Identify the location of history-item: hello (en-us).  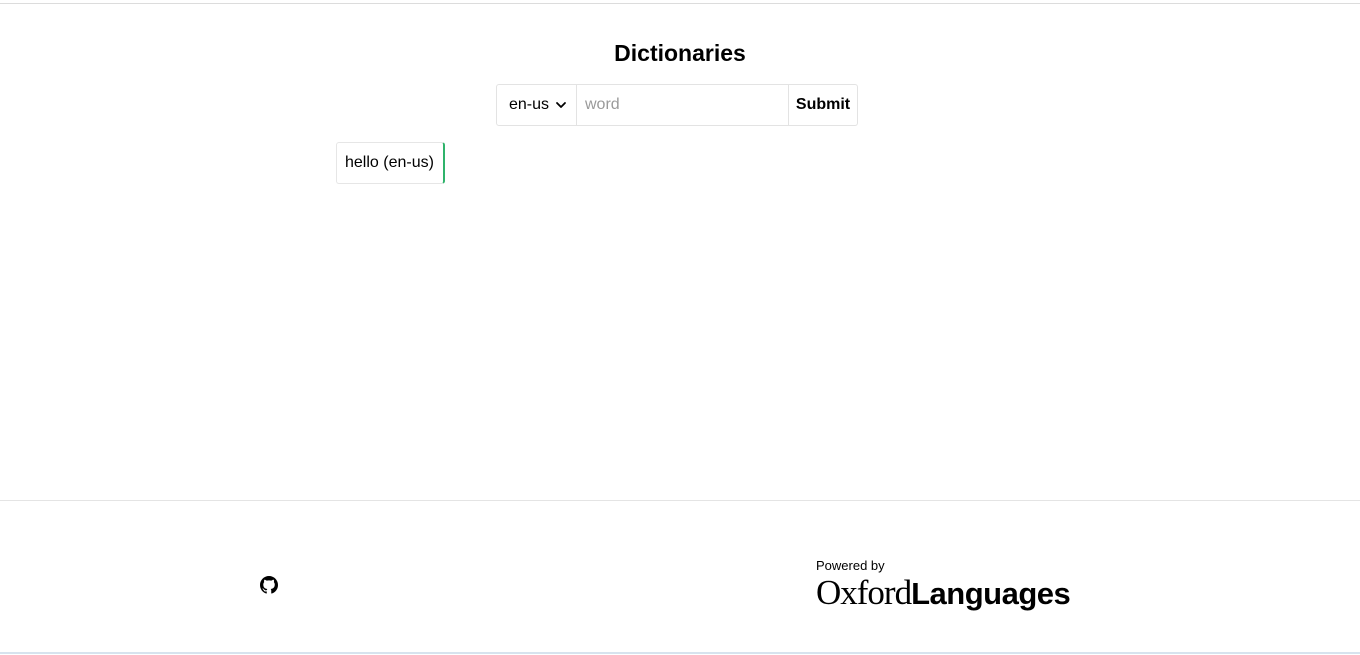
(390, 163).